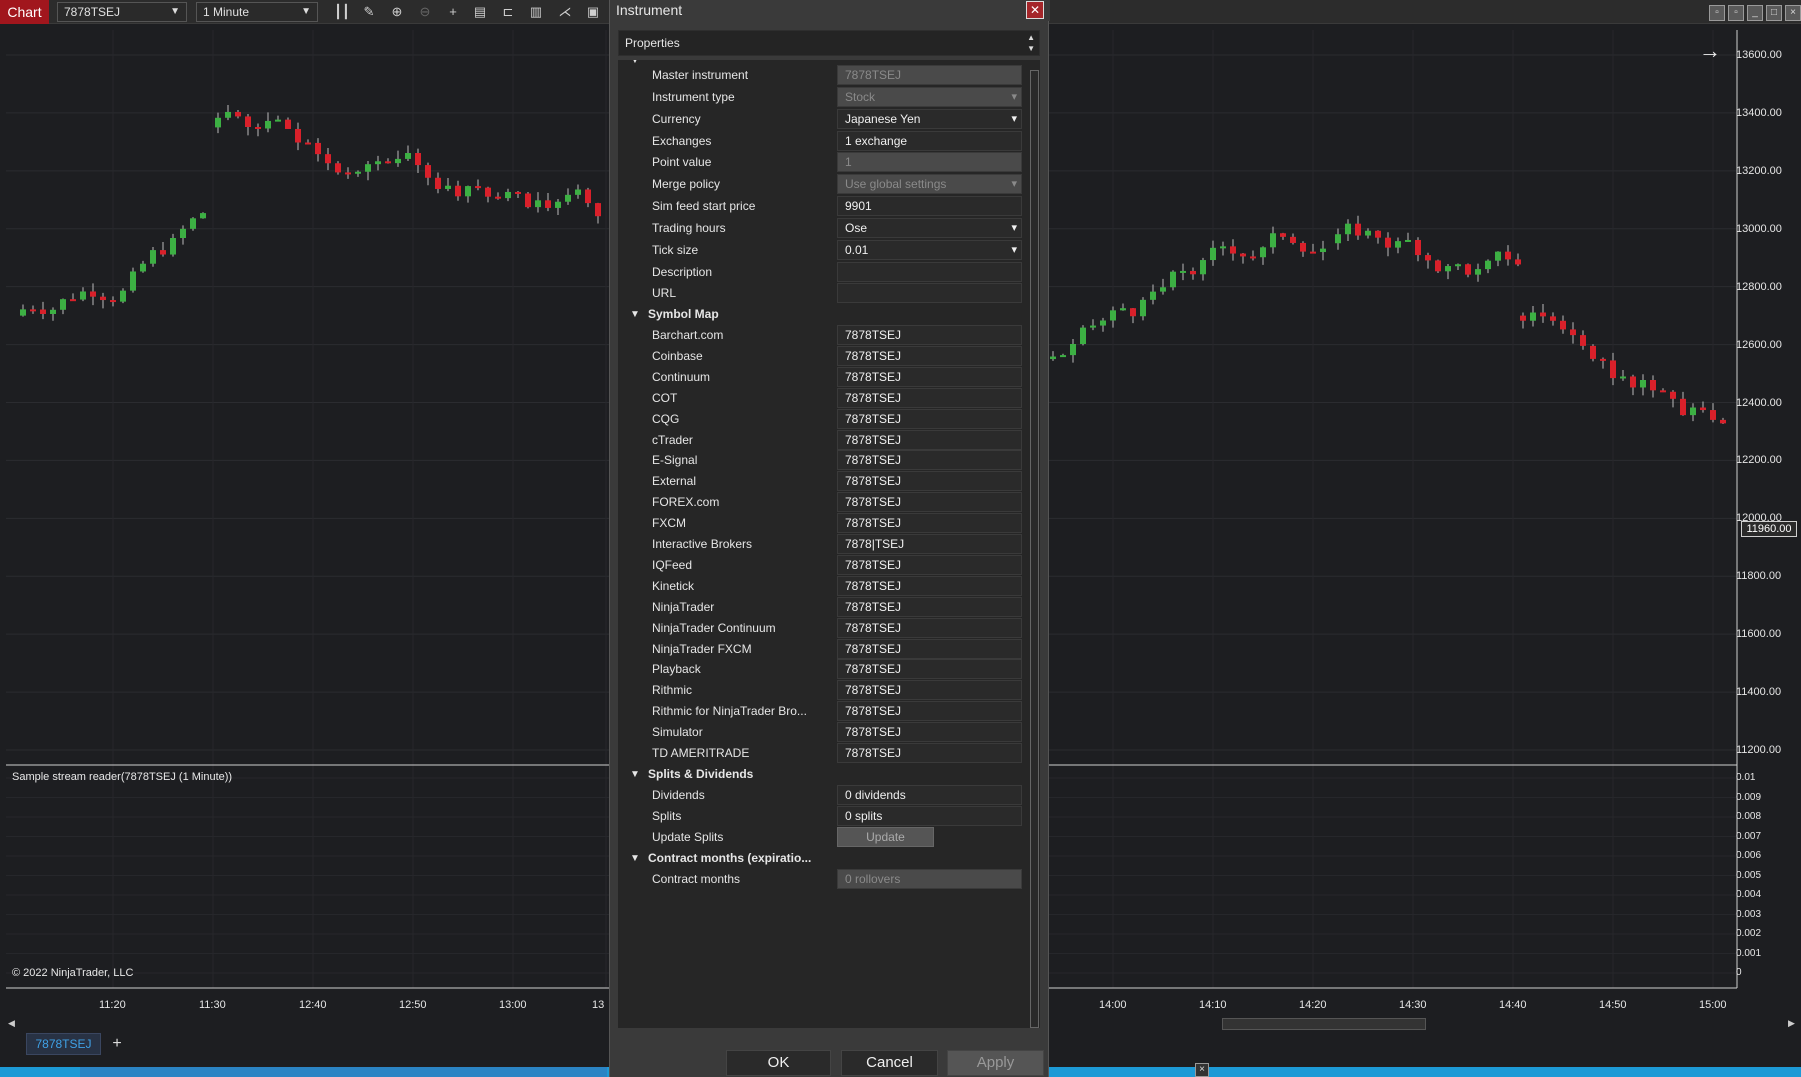 This screenshot has height=1077, width=1801. Describe the element at coordinates (117, 1044) in the screenshot. I see `add-tab-button: +` at that location.